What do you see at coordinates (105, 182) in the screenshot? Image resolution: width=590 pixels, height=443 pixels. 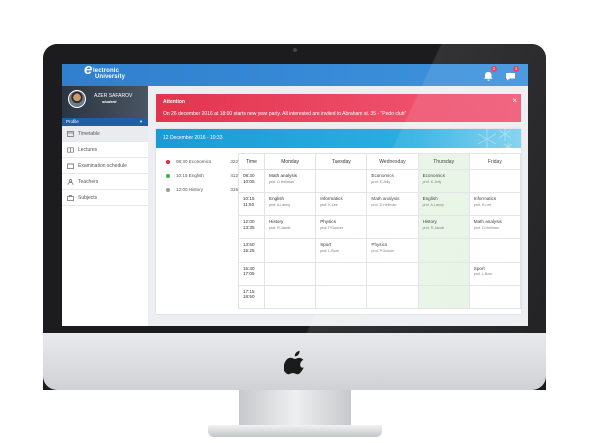 I see `sidebar-item-teachers: Teachers` at bounding box center [105, 182].